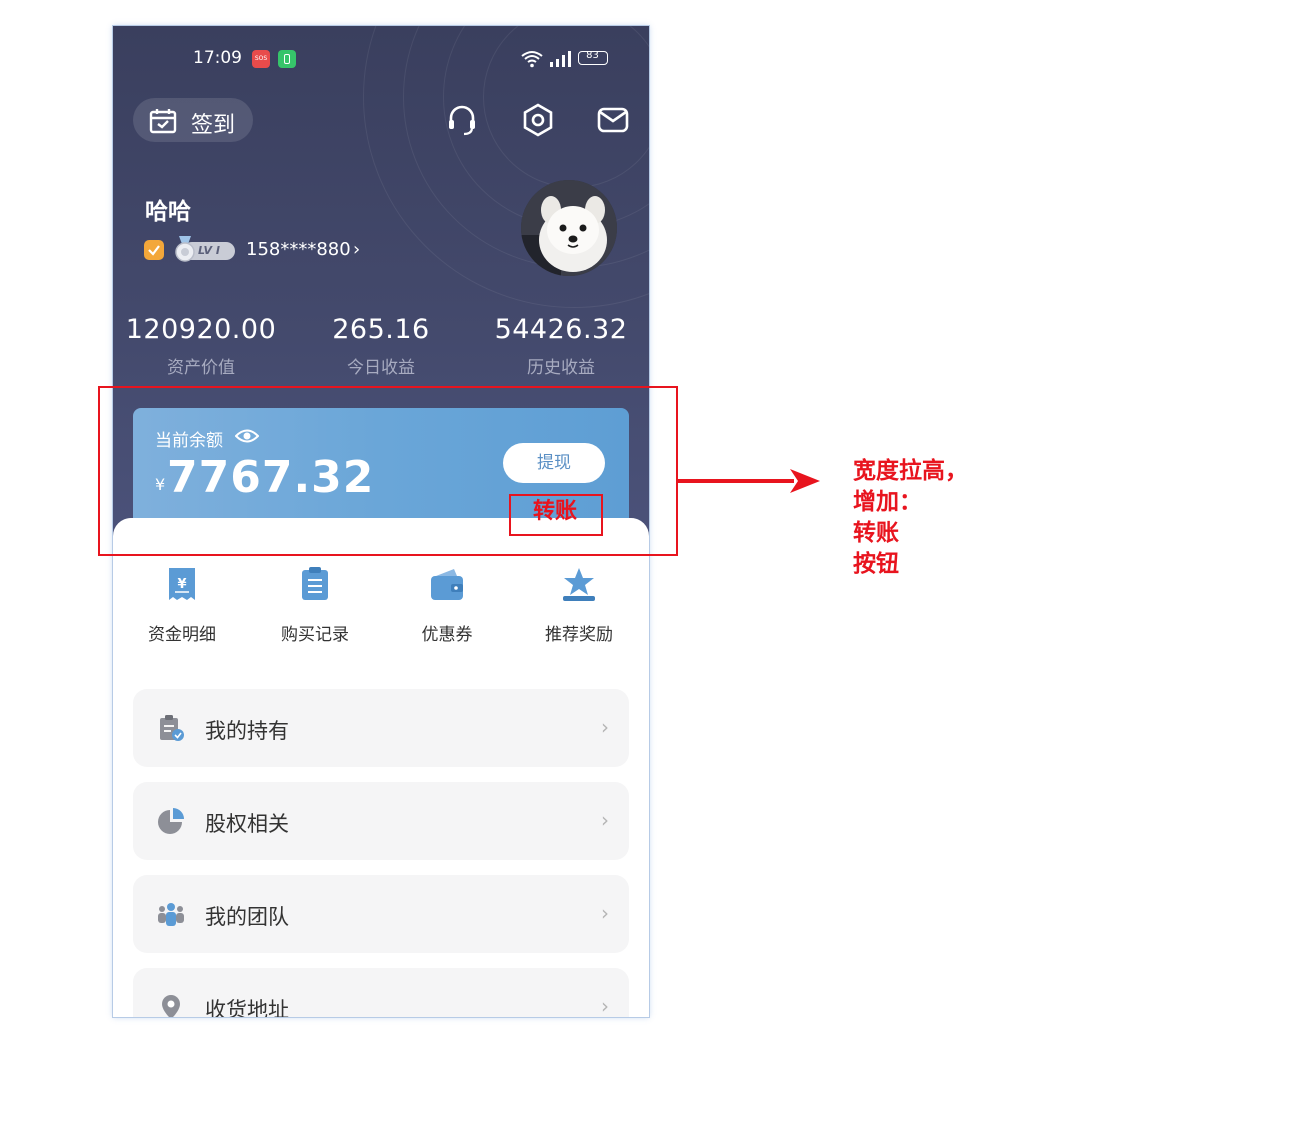 Image resolution: width=1308 pixels, height=1123 pixels. What do you see at coordinates (560, 59) in the screenshot?
I see `signal-icon` at bounding box center [560, 59].